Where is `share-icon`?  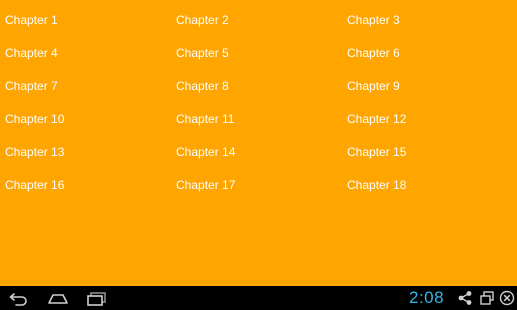 share-icon is located at coordinates (465, 298).